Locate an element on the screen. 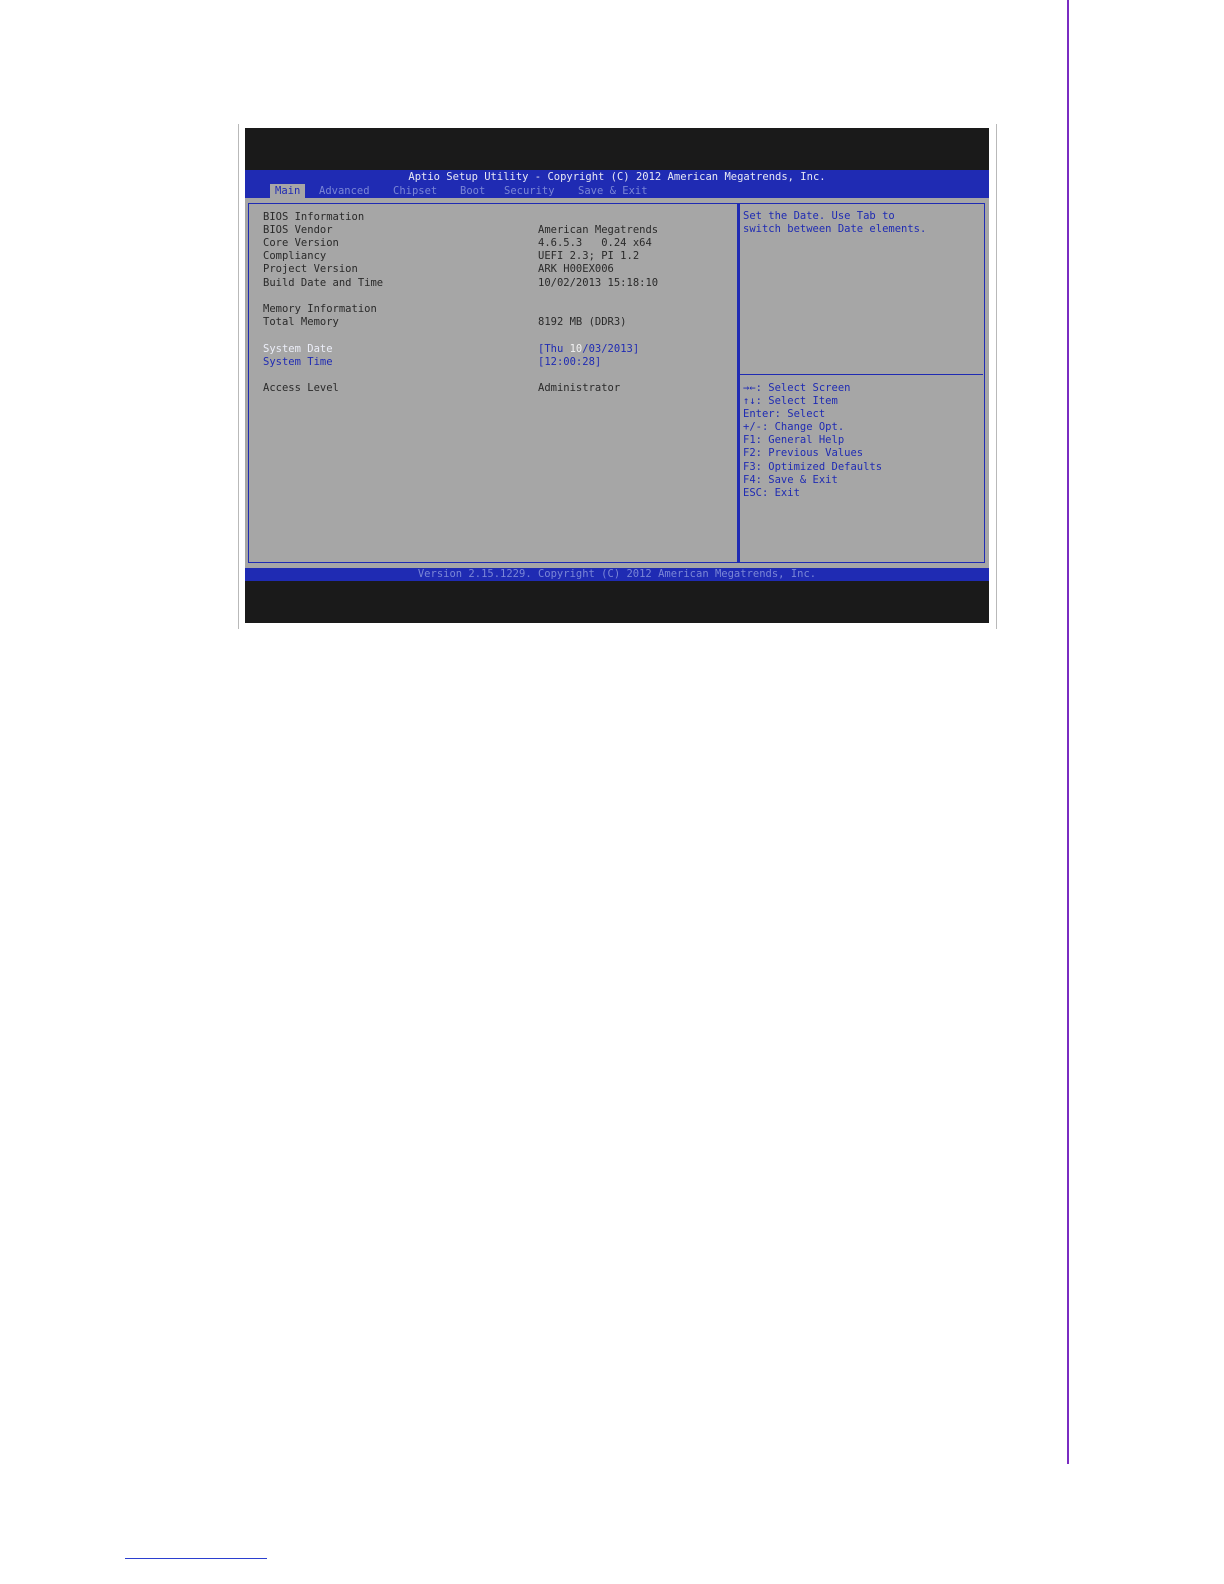 The height and width of the screenshot is (1584, 1224). key-hint-f2: F2: Previous Values is located at coordinates (803, 453).